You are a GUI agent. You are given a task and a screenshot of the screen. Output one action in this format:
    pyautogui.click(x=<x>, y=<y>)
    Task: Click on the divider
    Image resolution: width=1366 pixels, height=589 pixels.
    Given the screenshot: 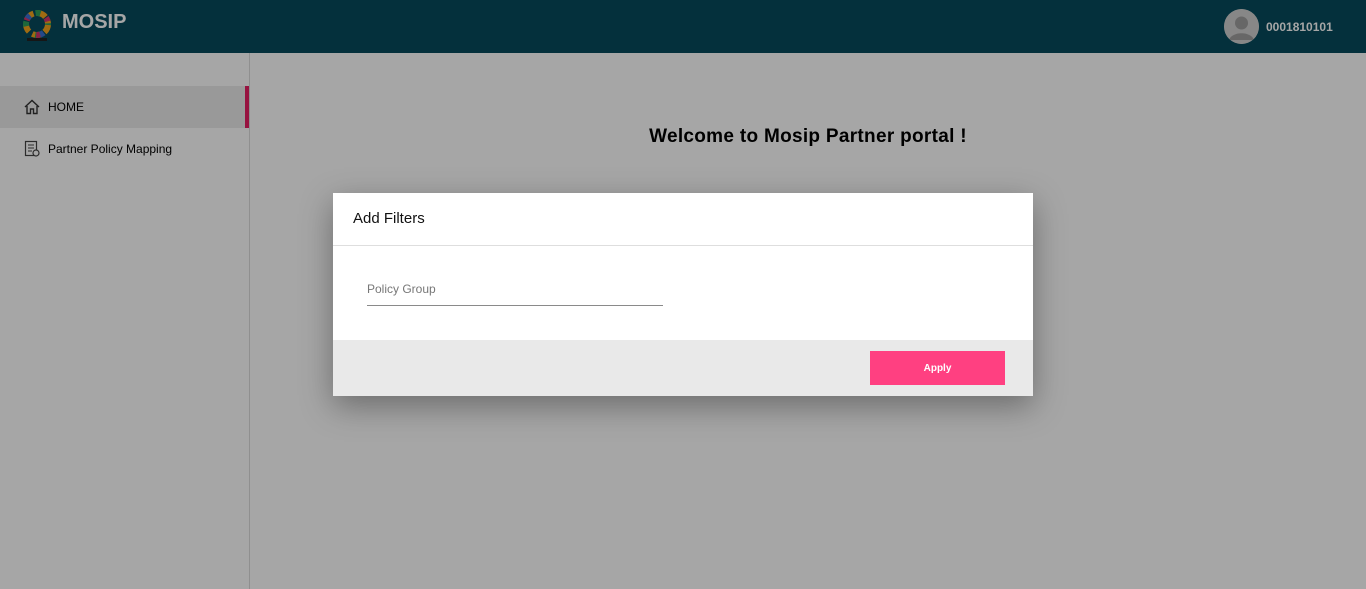 What is the action you would take?
    pyautogui.click(x=683, y=245)
    